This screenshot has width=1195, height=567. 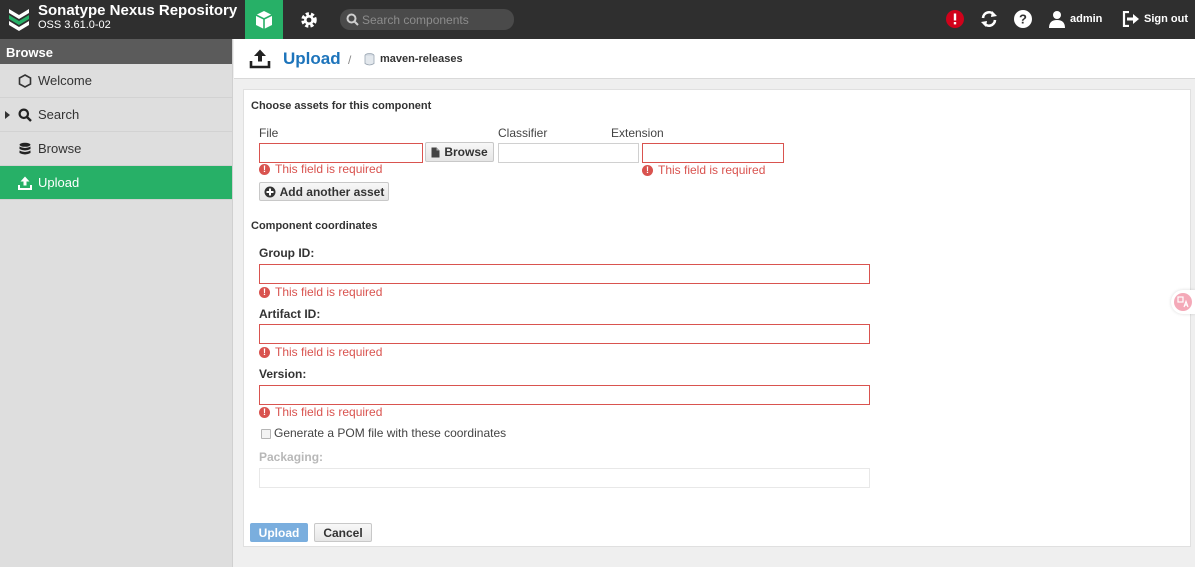 I want to click on version-label: Version:, so click(x=283, y=374).